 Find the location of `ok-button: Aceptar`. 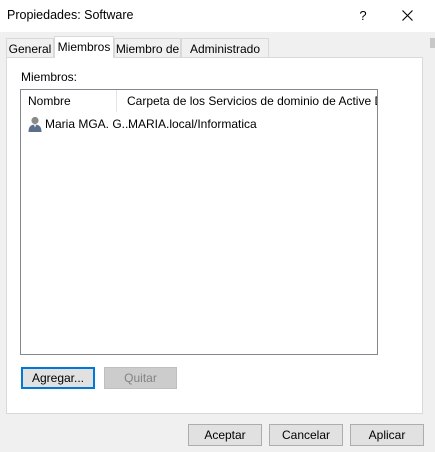

ok-button: Aceptar is located at coordinates (225, 435).